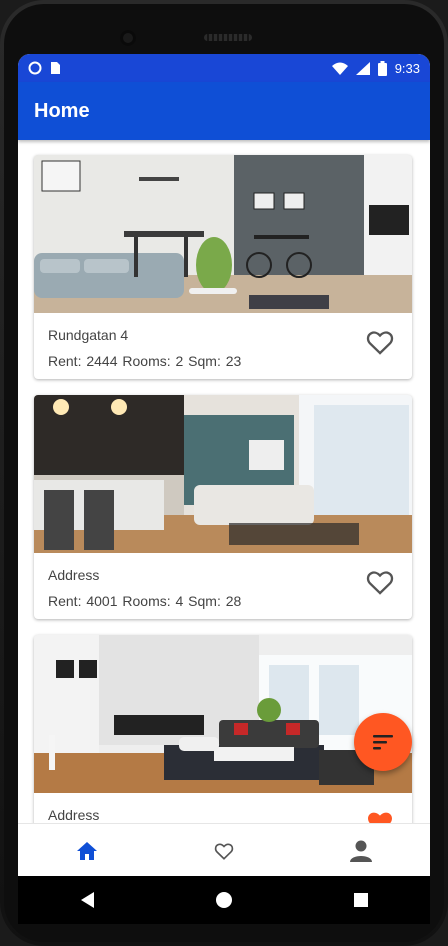 This screenshot has height=946, width=448. What do you see at coordinates (228, 37) in the screenshot?
I see `earpiece-speaker` at bounding box center [228, 37].